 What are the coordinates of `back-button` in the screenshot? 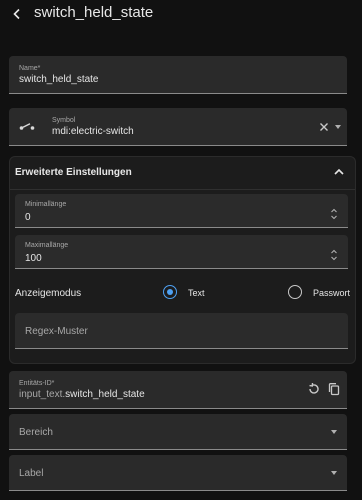 It's located at (17, 14).